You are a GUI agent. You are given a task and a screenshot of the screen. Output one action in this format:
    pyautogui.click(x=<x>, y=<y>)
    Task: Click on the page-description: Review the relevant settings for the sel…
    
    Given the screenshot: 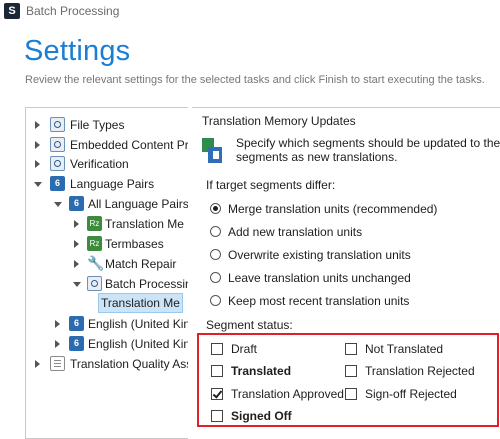 What is the action you would take?
    pyautogui.click(x=255, y=80)
    